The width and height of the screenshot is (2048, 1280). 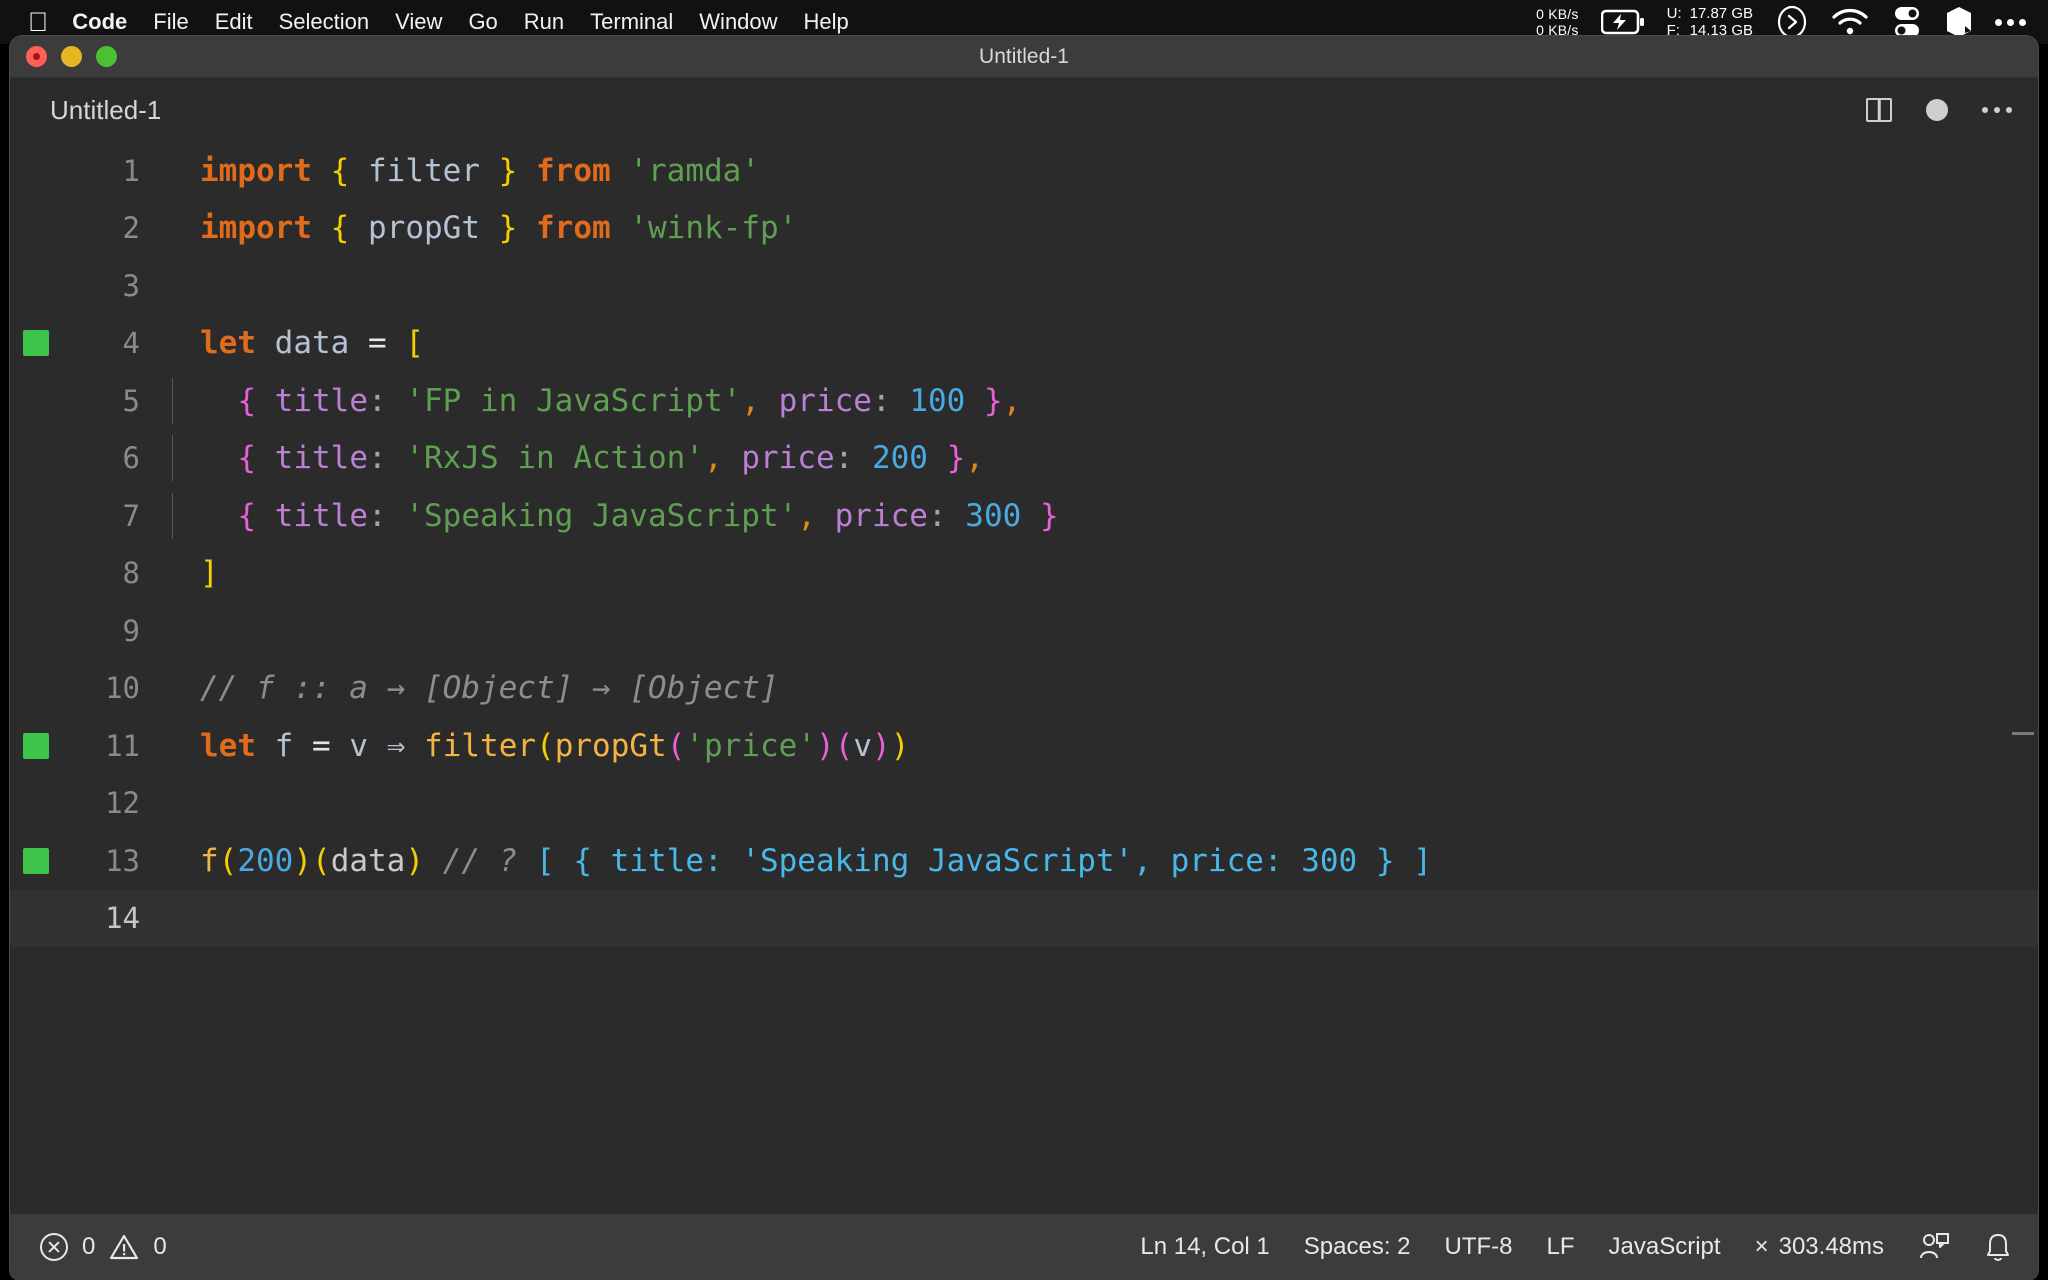 What do you see at coordinates (377, 400) in the screenshot?
I see `token-colon-5a: :` at bounding box center [377, 400].